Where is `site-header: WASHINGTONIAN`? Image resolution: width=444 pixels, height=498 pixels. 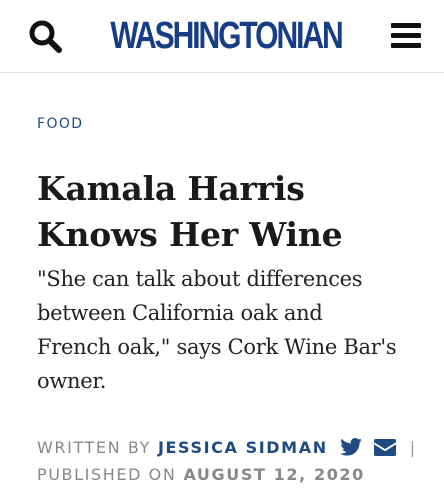 site-header: WASHINGTONIAN is located at coordinates (222, 36).